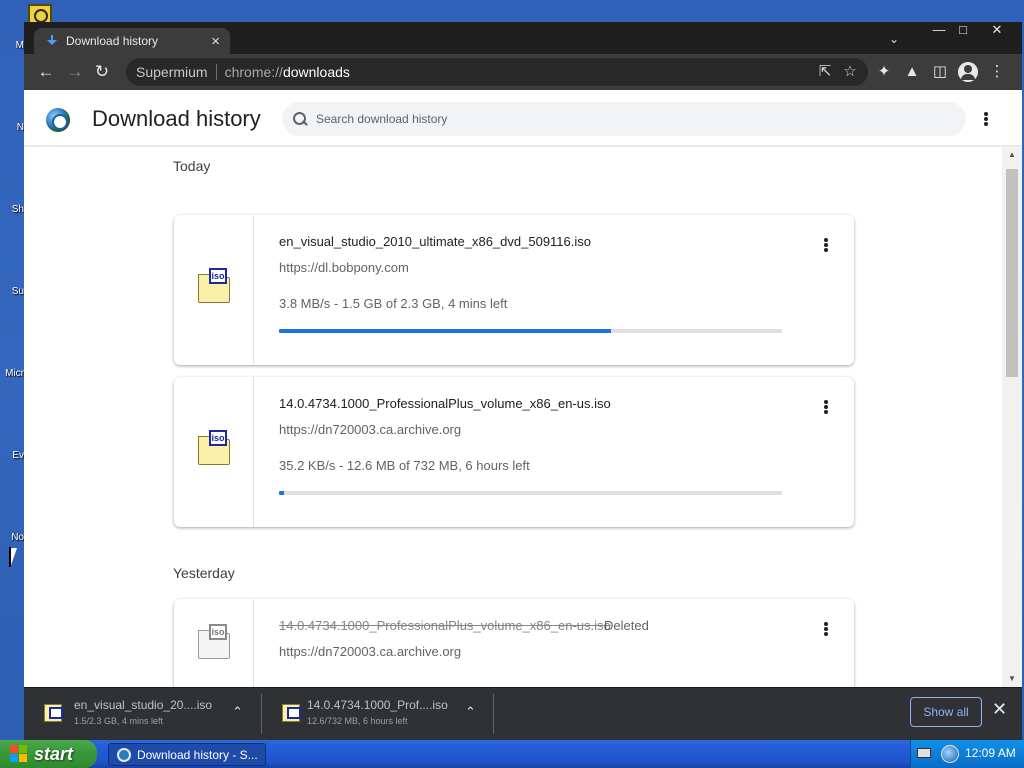 This screenshot has width=1024, height=768. I want to click on scroll-up-arrow-icon: ▲, so click(1012, 155).